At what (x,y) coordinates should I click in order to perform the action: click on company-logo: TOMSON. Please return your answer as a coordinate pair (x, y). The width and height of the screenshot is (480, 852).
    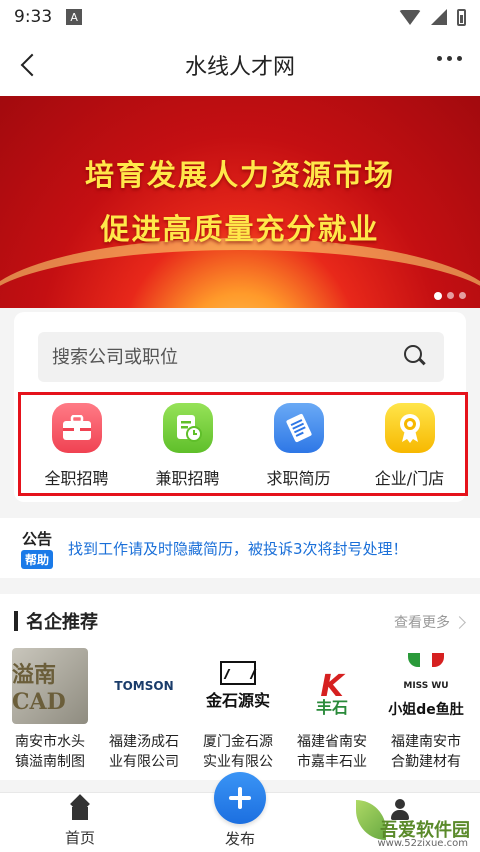
    Looking at the image, I should click on (144, 686).